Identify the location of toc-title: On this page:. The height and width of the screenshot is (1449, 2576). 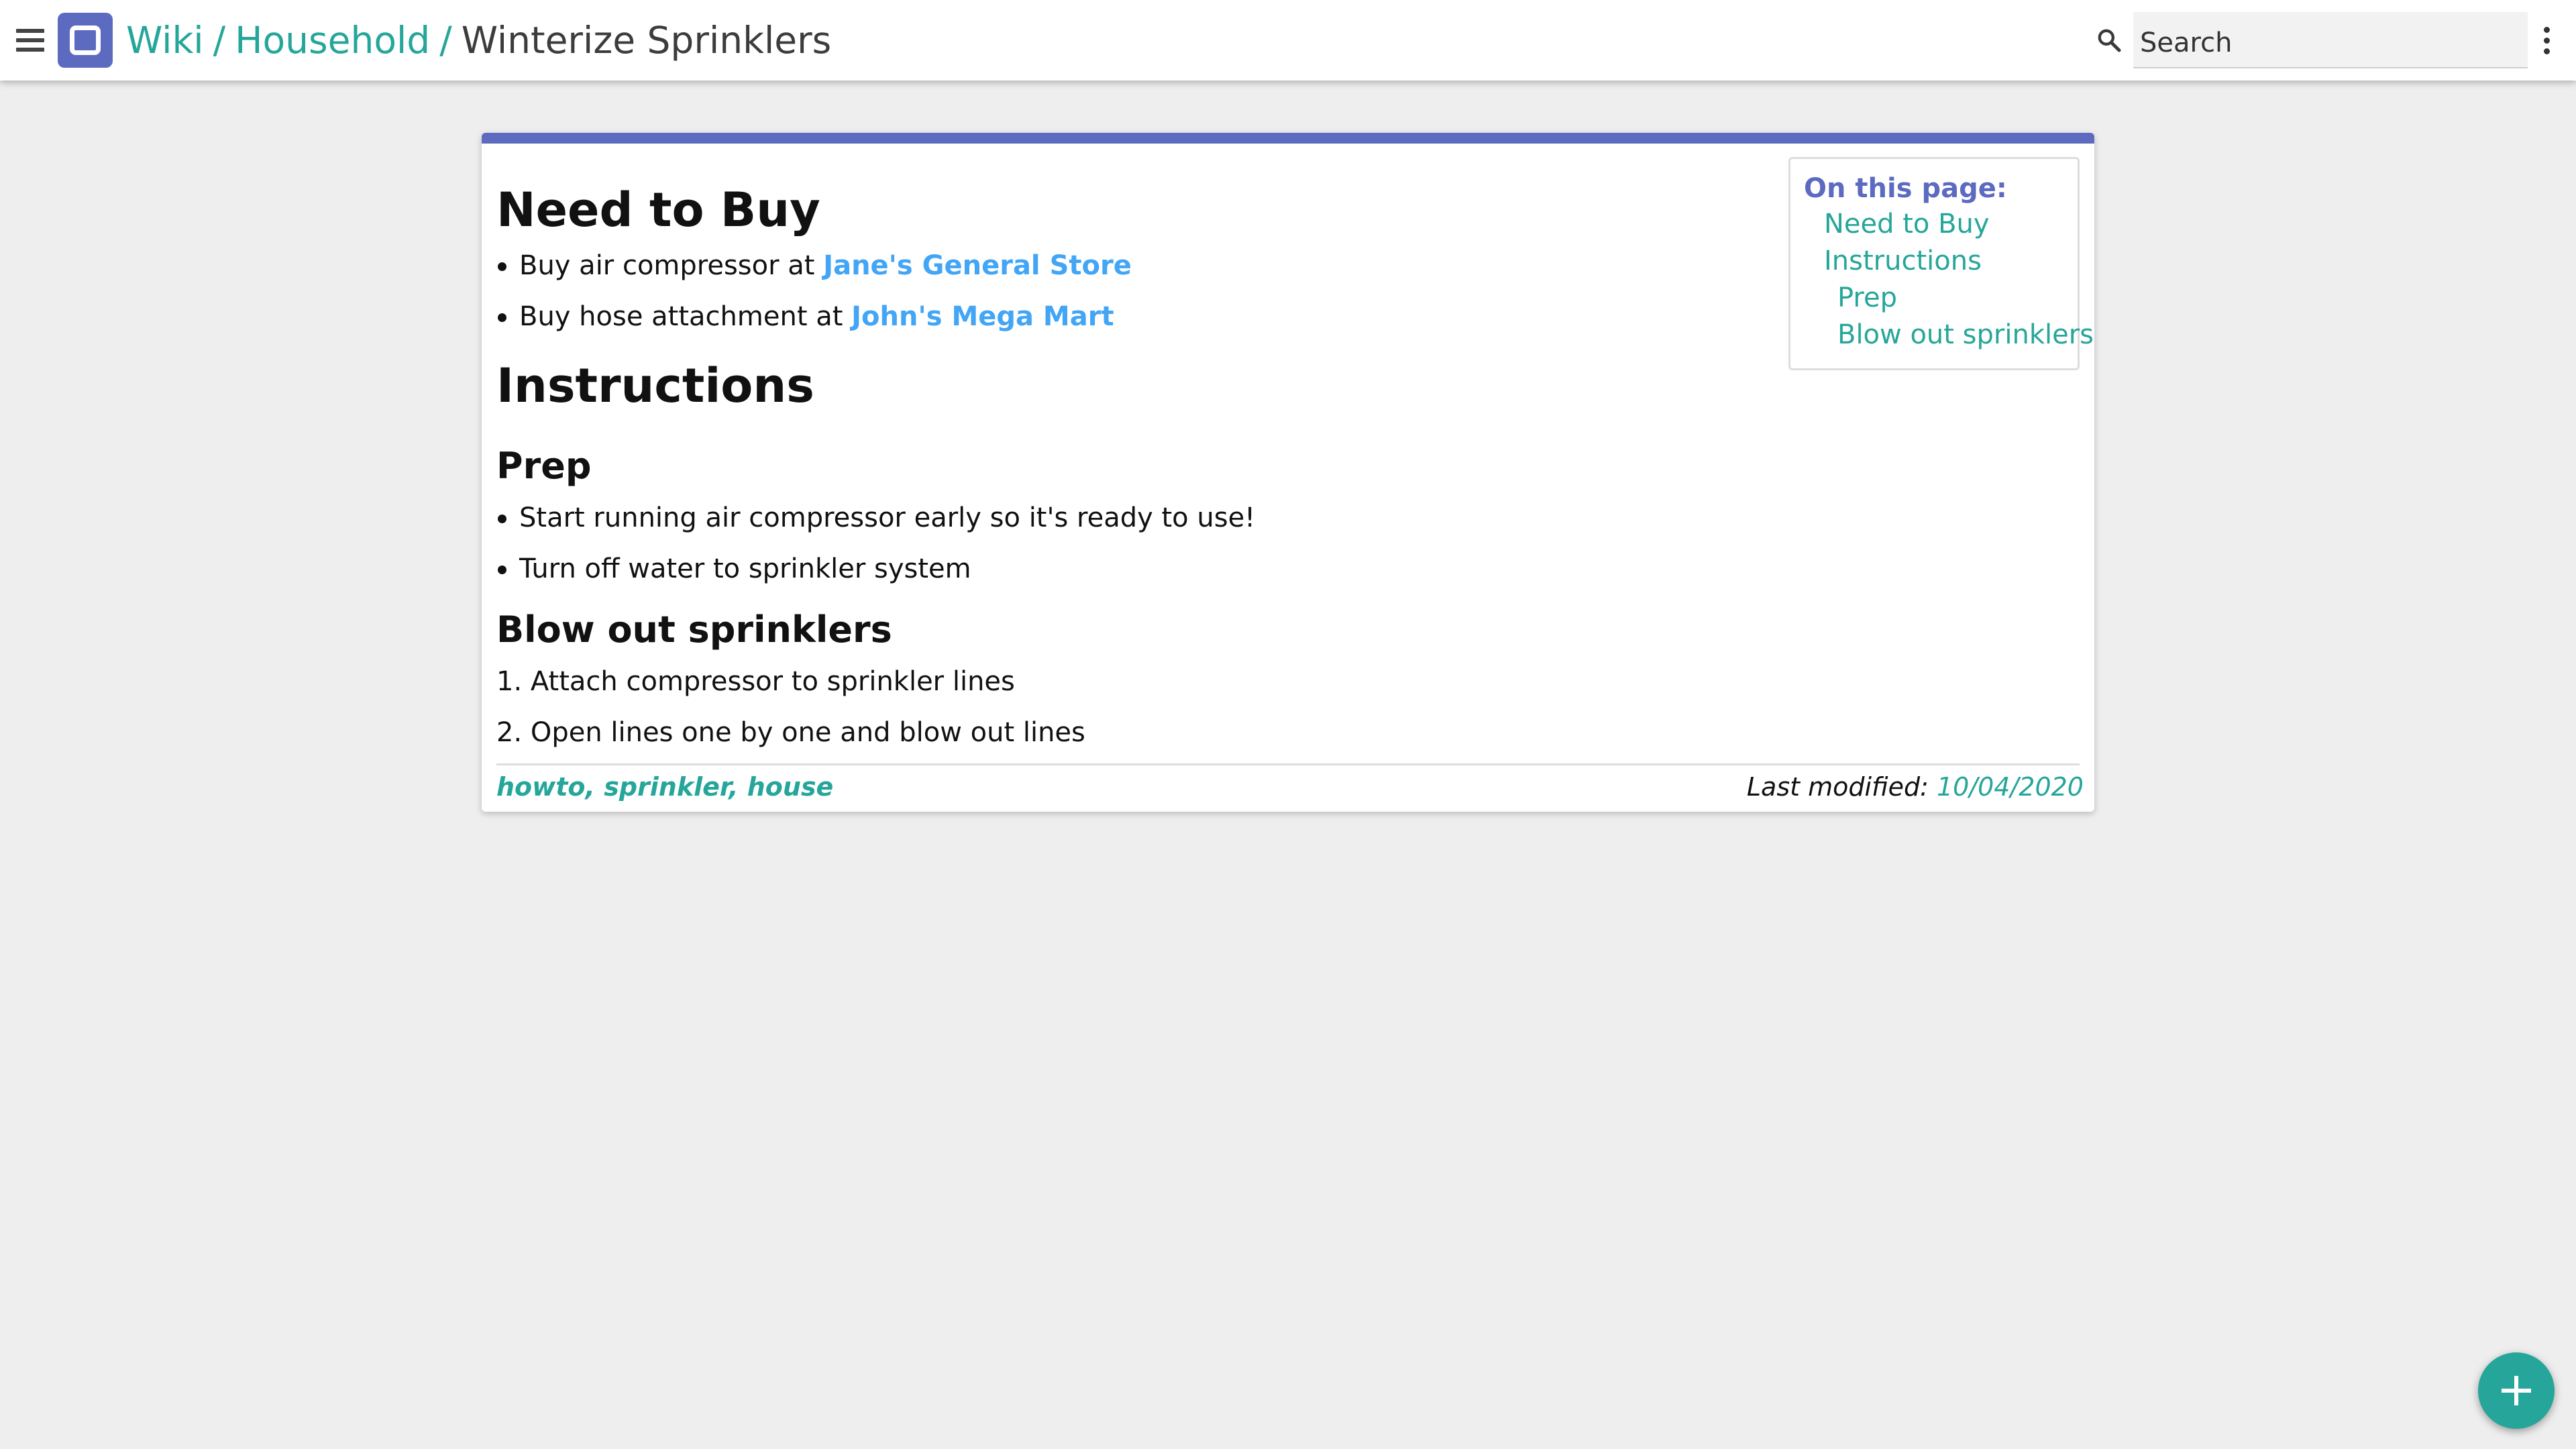
(1905, 188).